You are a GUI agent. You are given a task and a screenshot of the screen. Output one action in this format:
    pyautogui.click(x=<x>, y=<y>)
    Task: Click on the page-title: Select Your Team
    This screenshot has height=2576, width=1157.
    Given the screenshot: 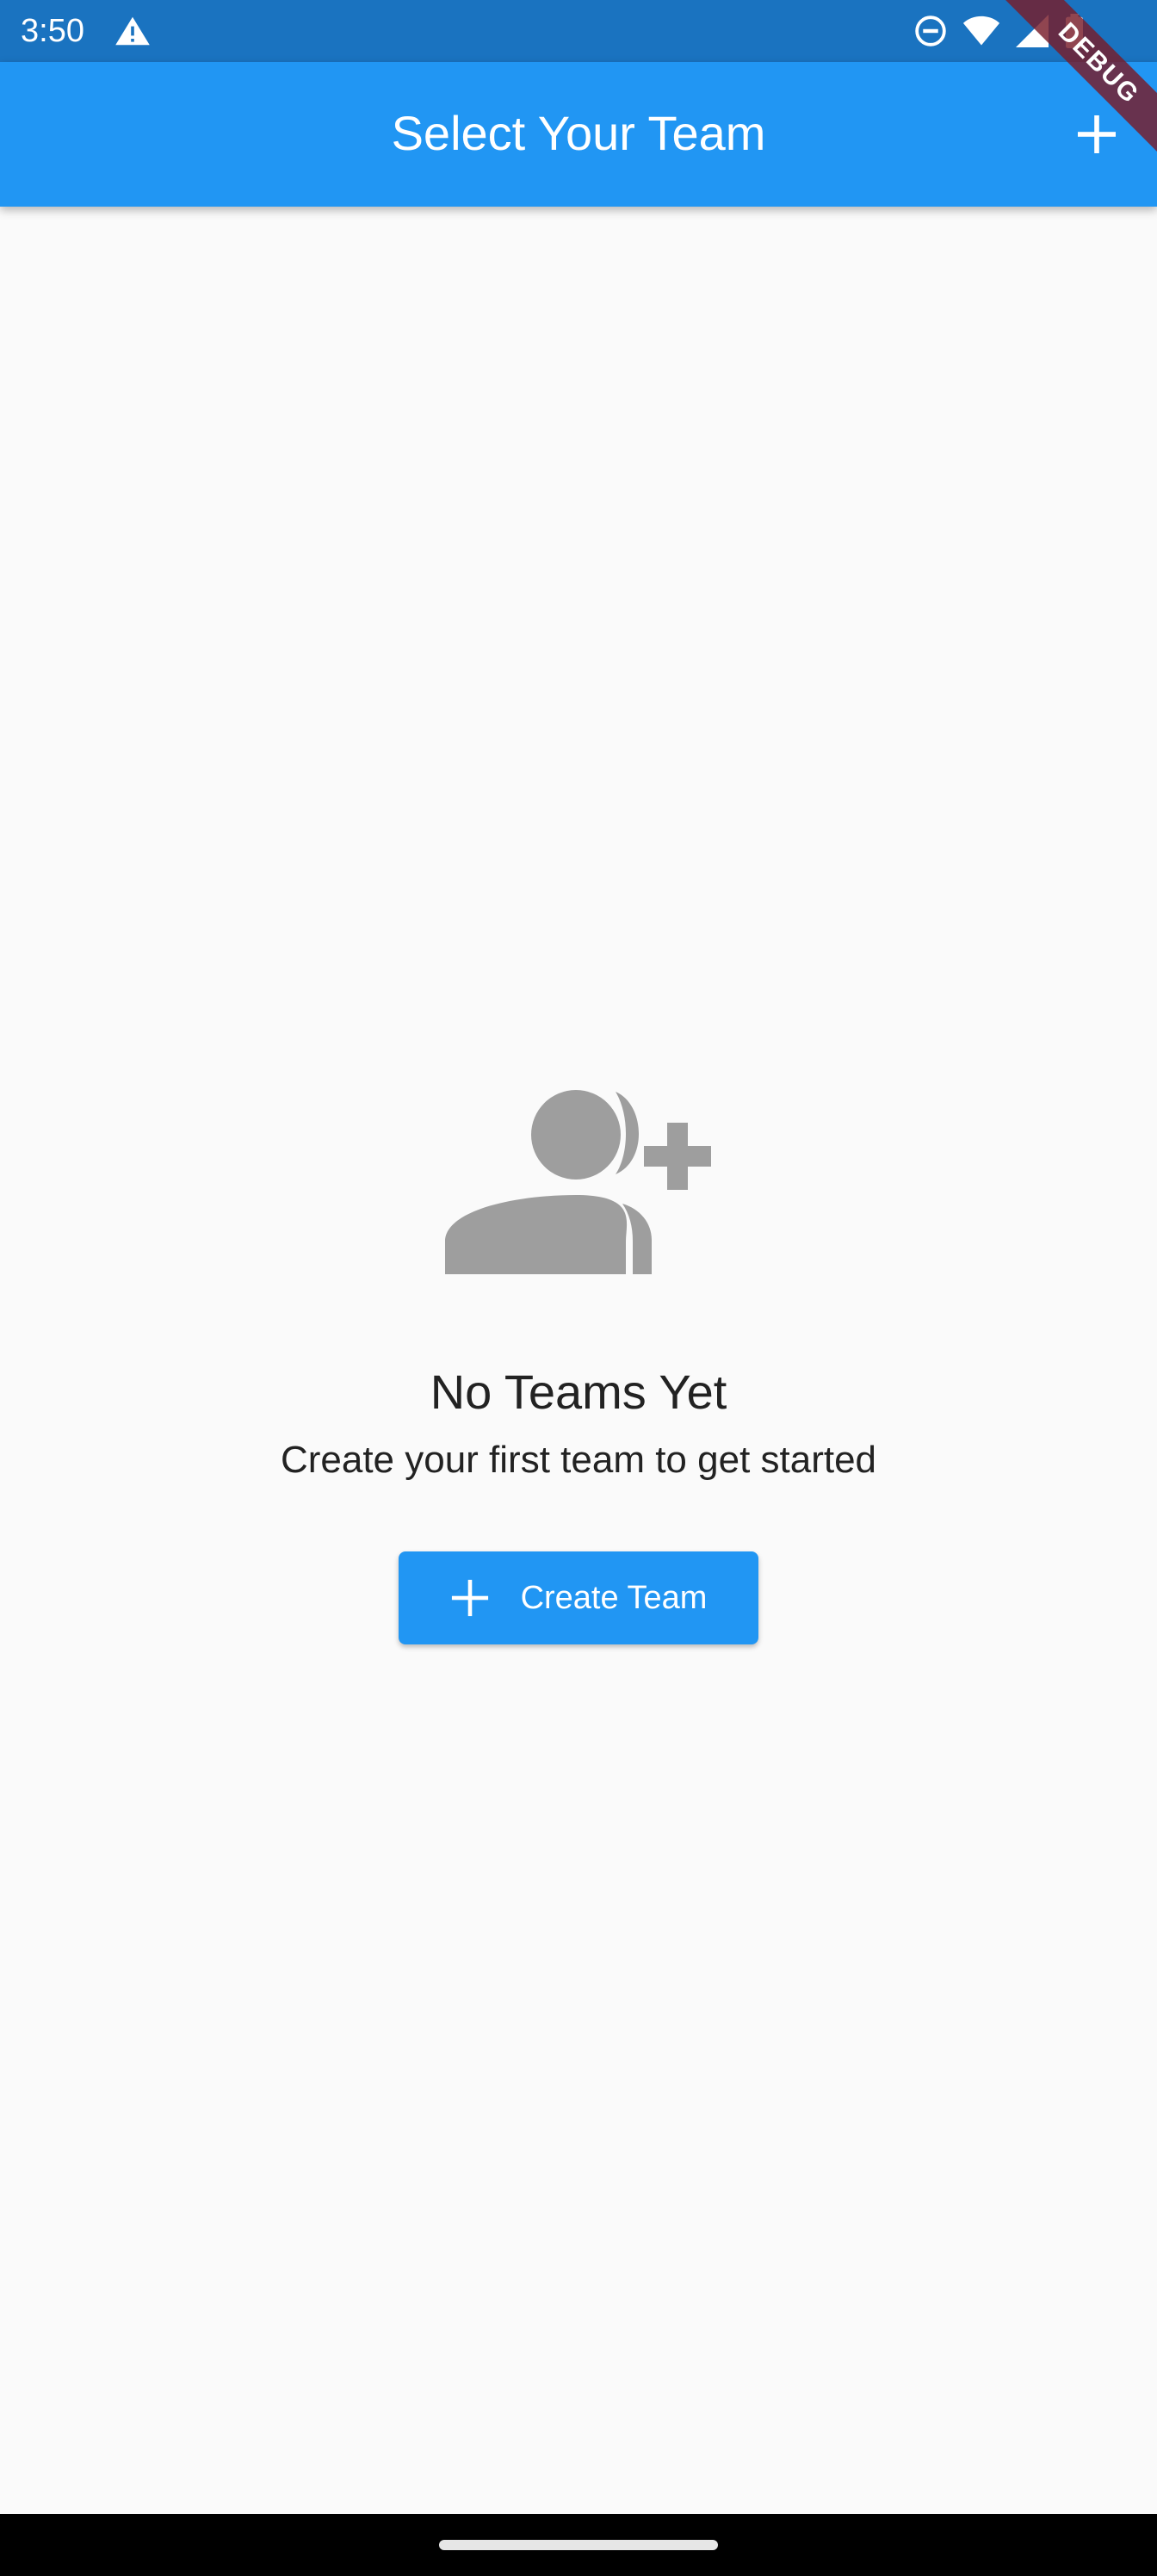 What is the action you would take?
    pyautogui.click(x=579, y=133)
    